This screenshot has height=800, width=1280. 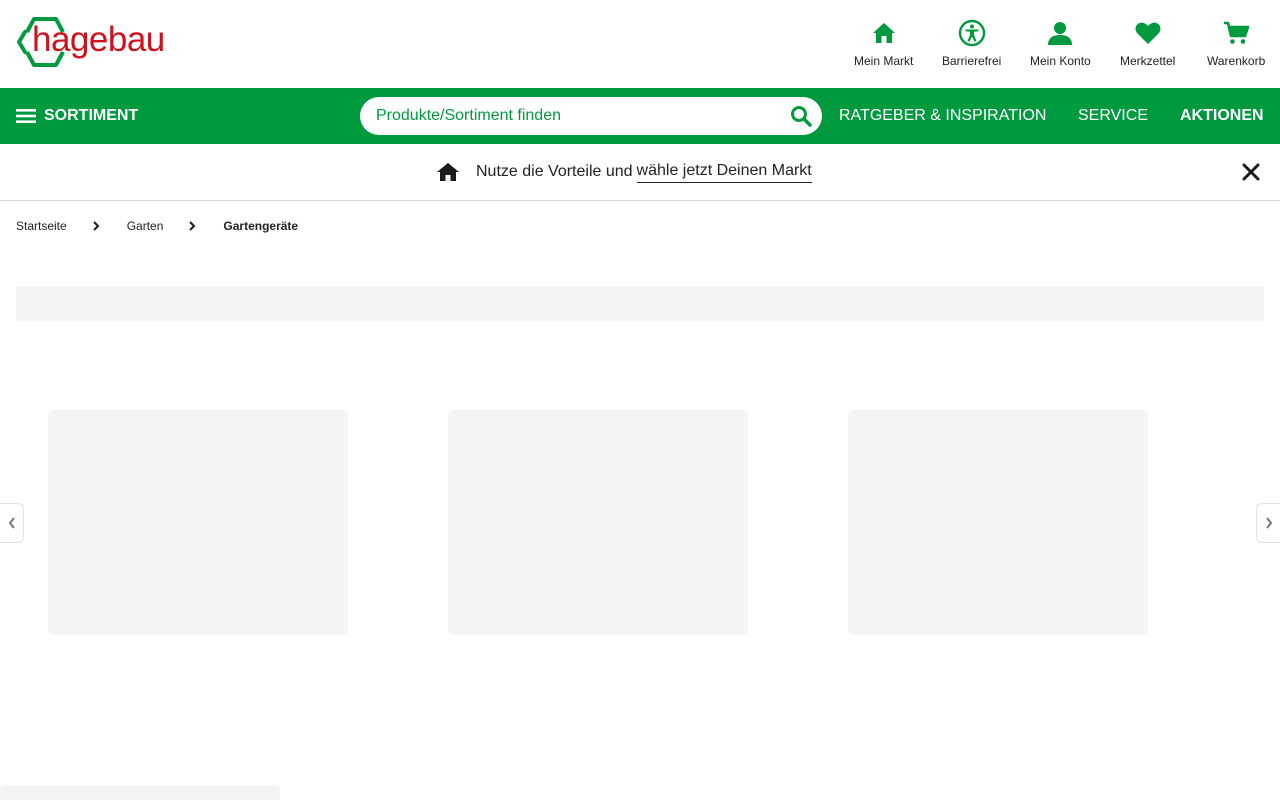 I want to click on nav-link-ratgeber: RATGEBER & INSPIRATION, so click(x=942, y=116).